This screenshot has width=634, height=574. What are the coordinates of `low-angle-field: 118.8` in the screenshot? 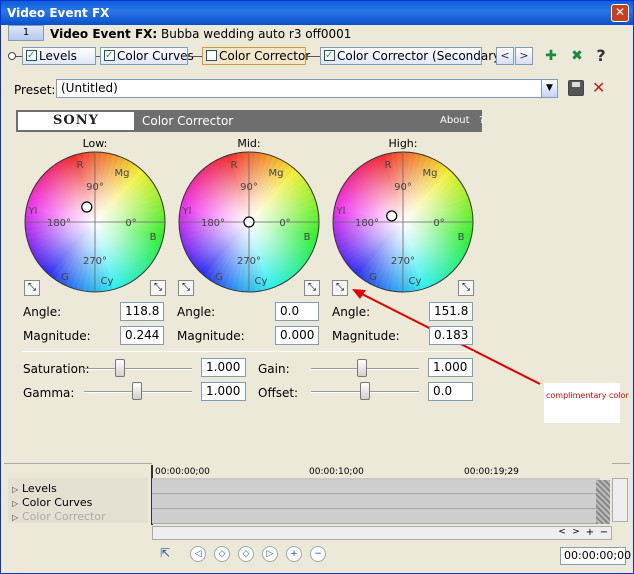 It's located at (142, 311).